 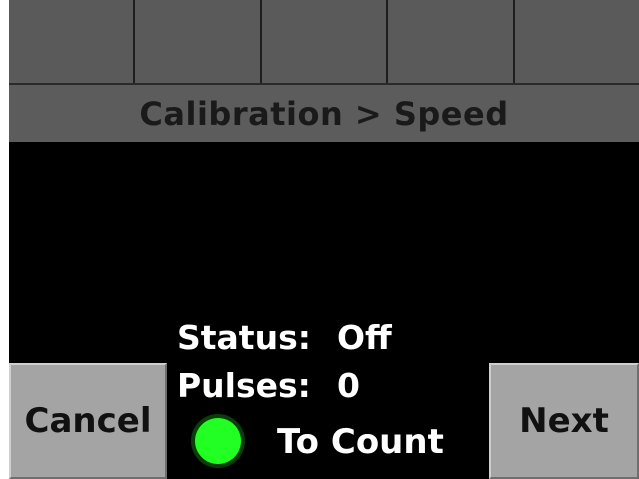 I want to click on status-row: Status: Off, so click(x=284, y=337).